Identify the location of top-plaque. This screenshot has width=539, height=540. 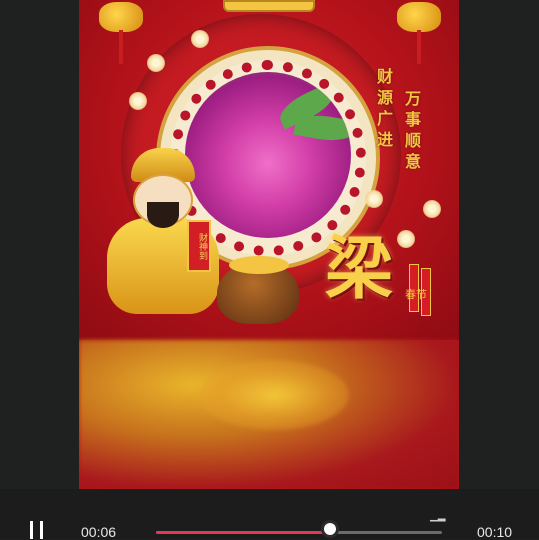
(269, 6).